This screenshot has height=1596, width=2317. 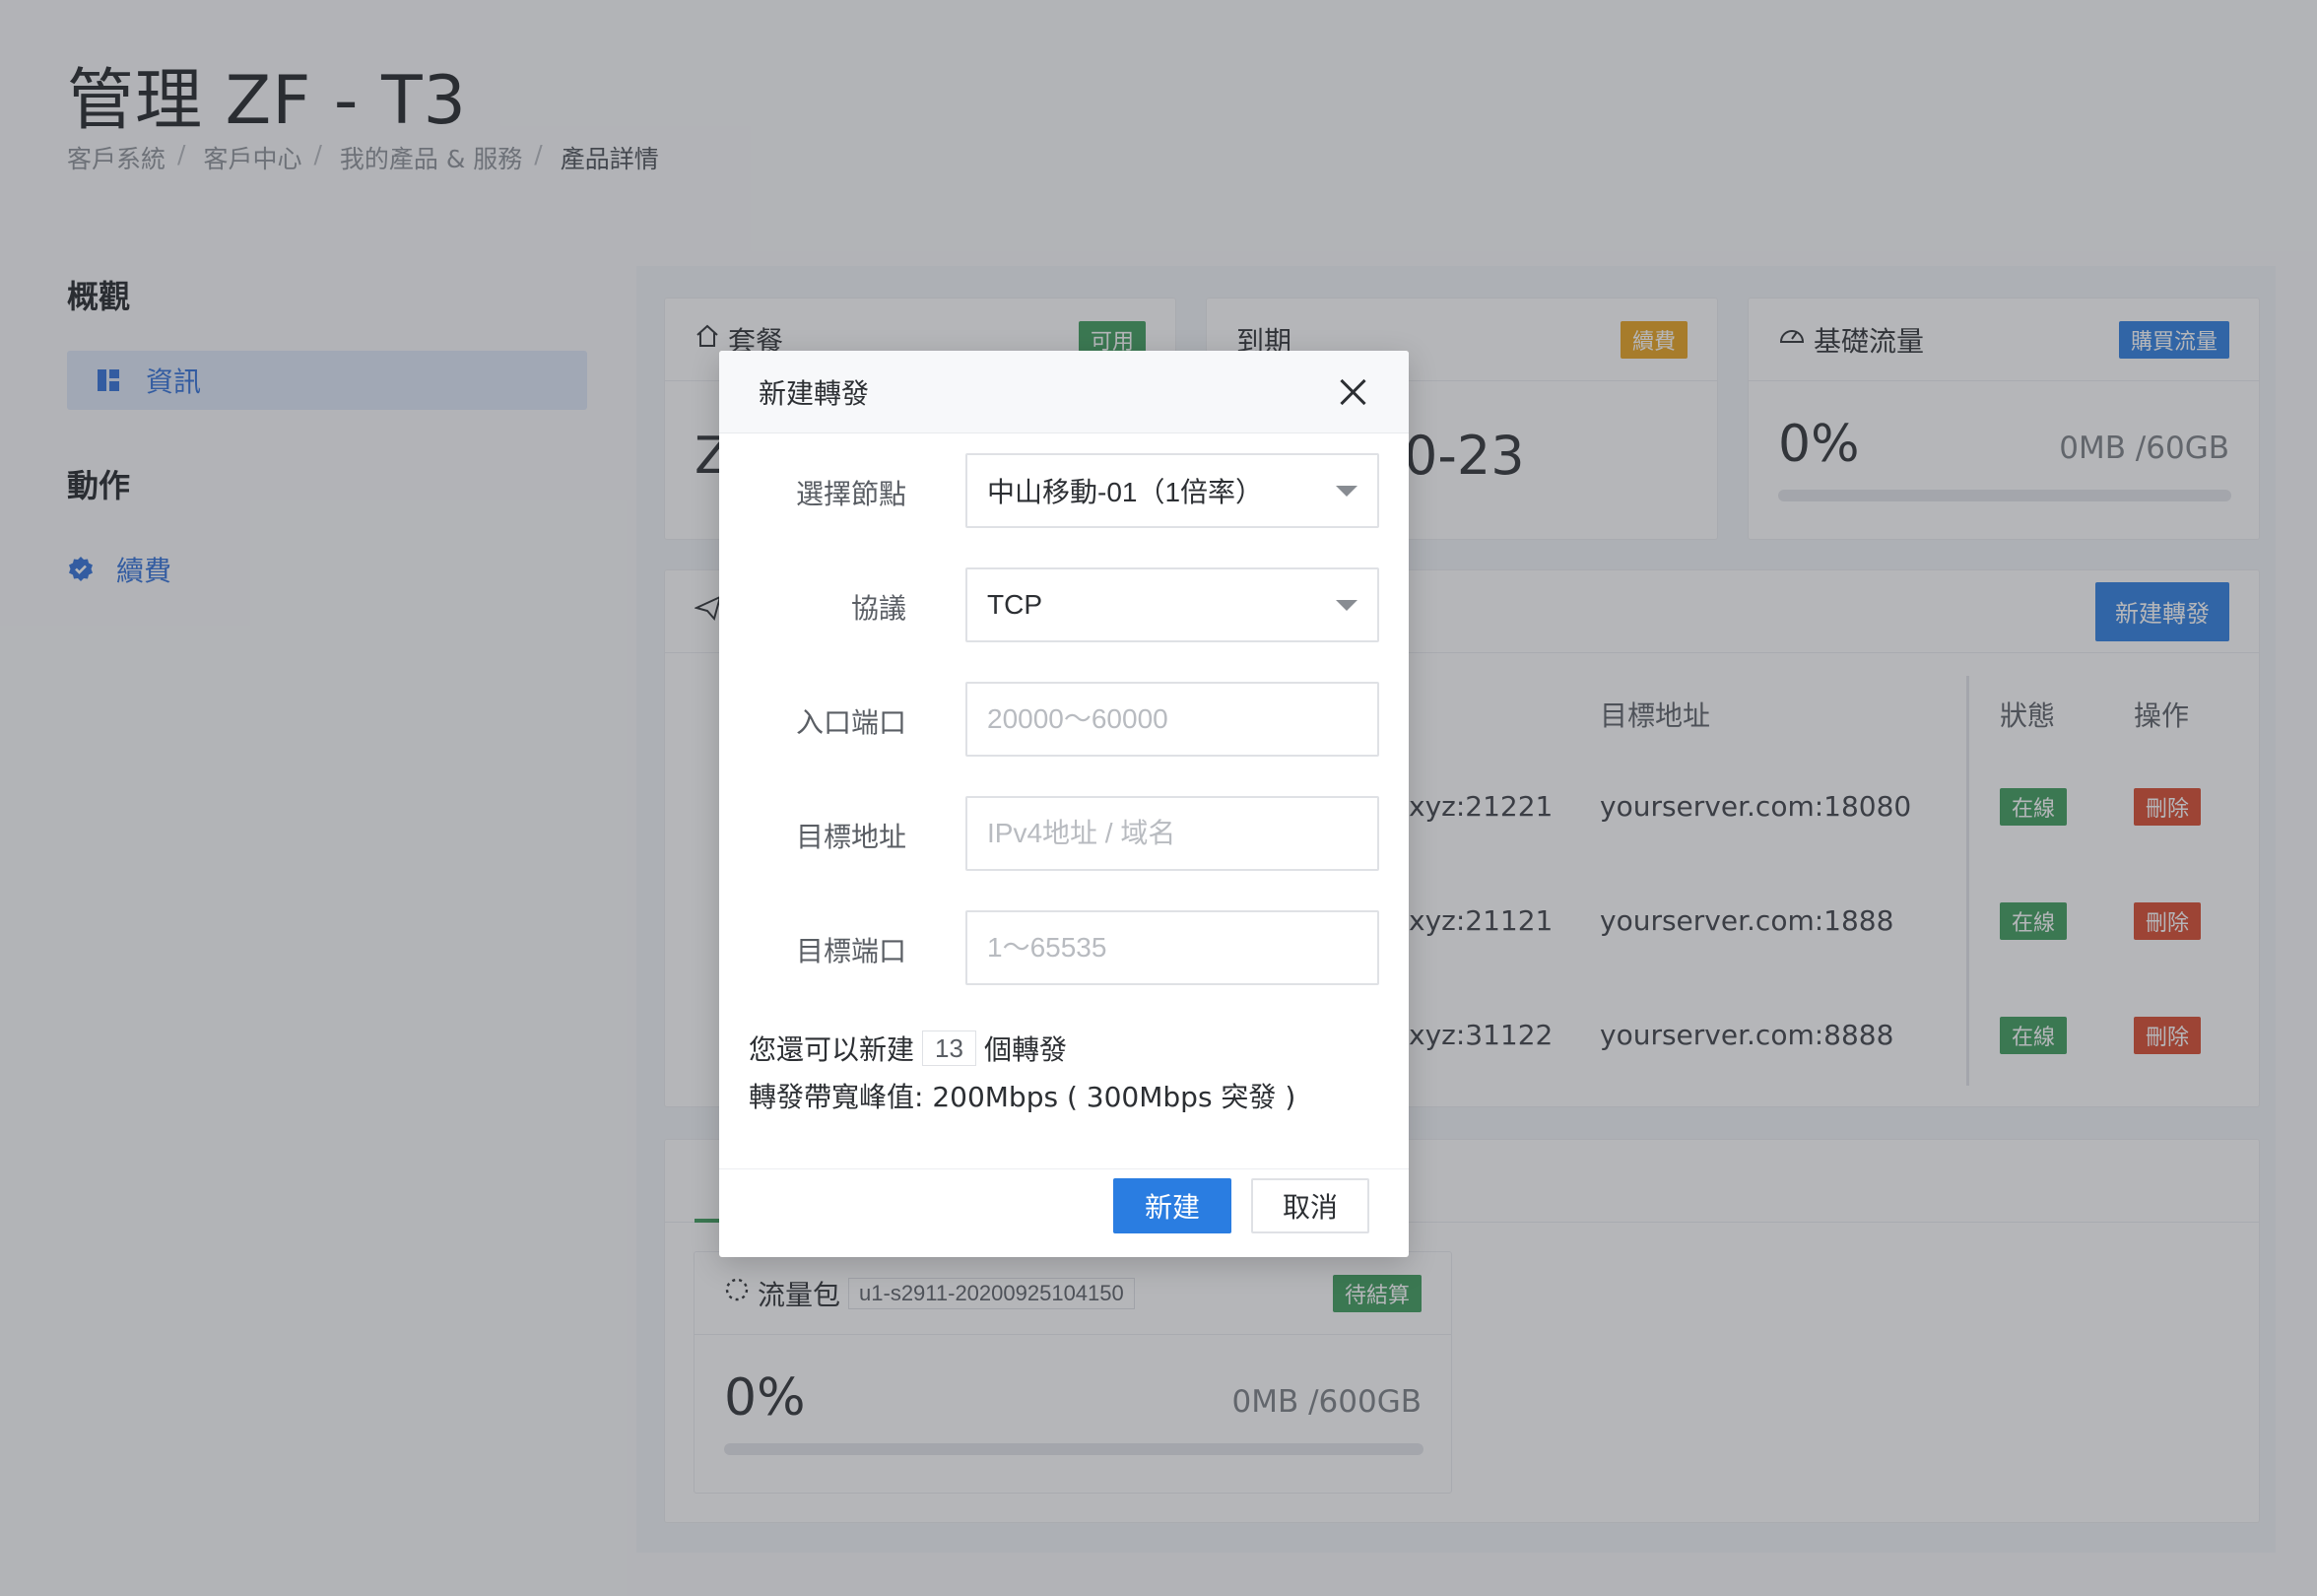 What do you see at coordinates (878, 609) in the screenshot?
I see `protocol-label: 協議` at bounding box center [878, 609].